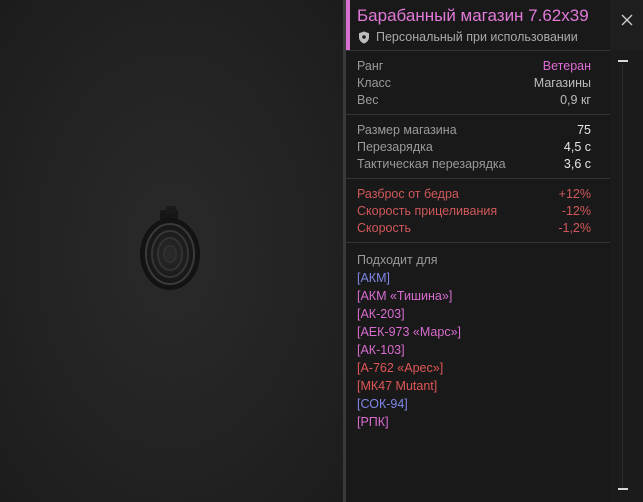 Image resolution: width=643 pixels, height=502 pixels. I want to click on compatible-weapon: [АКМ «Тишина»], so click(474, 296).